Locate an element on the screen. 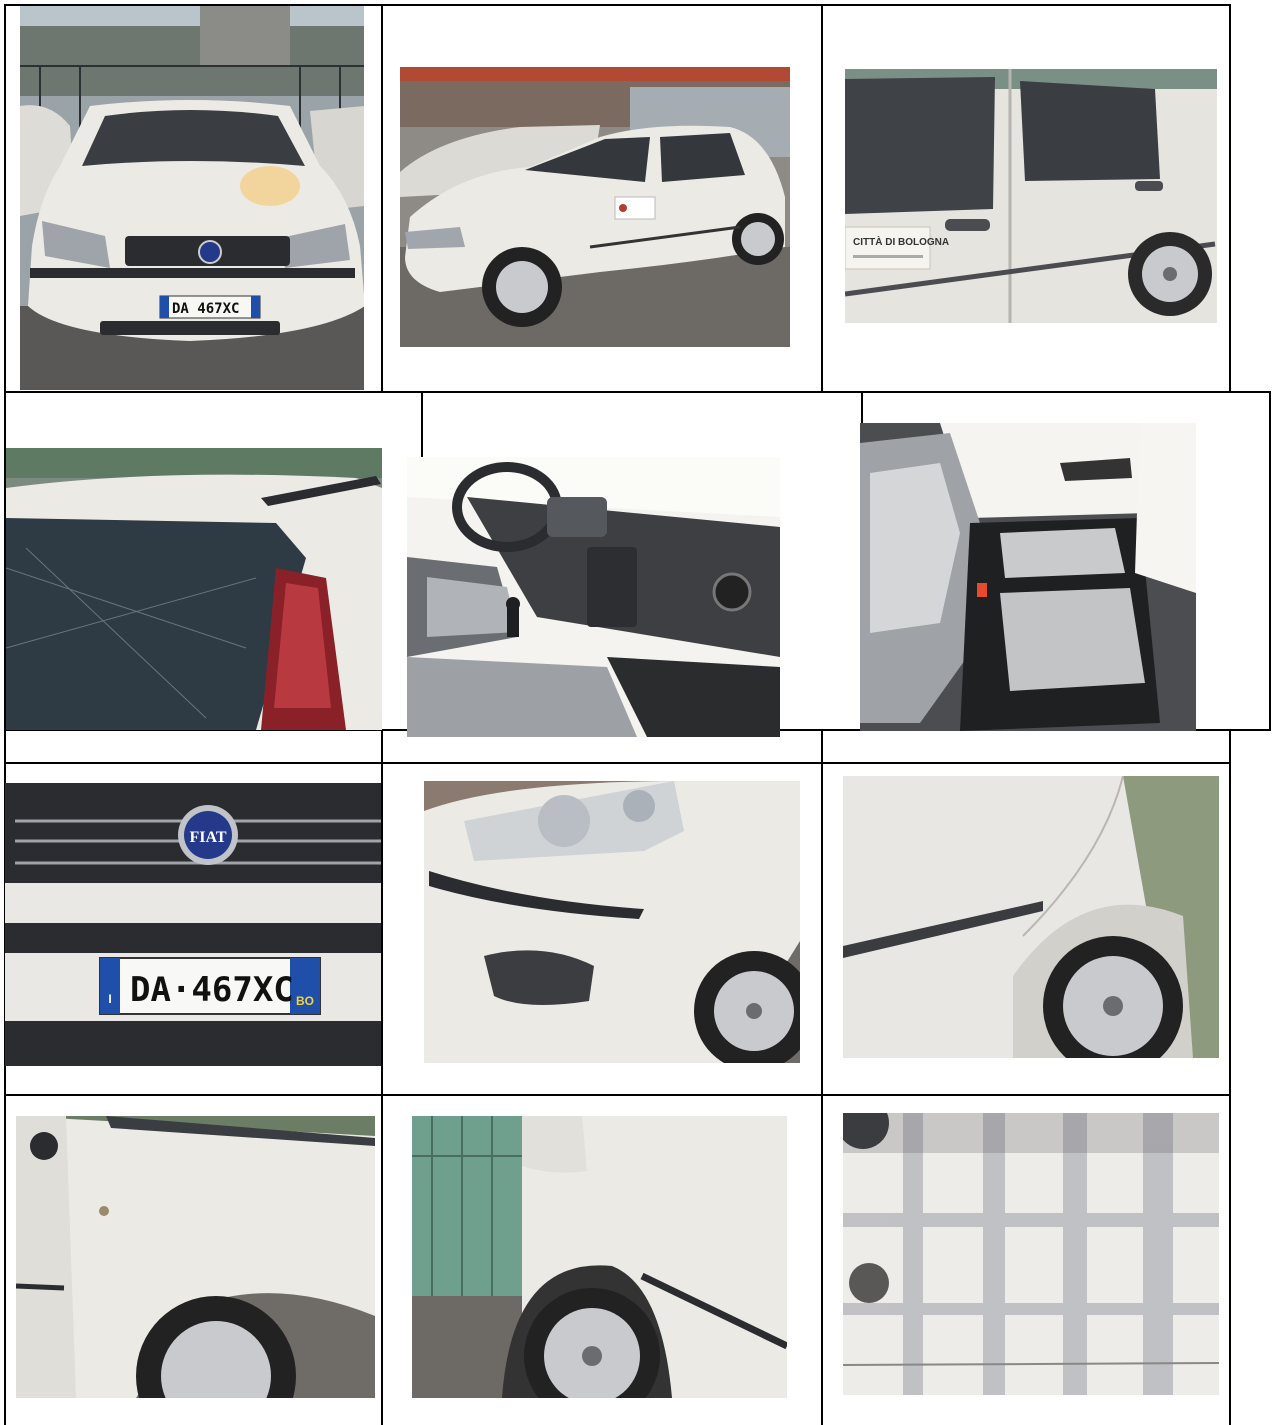  photo-panel-shadow-closeup is located at coordinates (1031, 1254).